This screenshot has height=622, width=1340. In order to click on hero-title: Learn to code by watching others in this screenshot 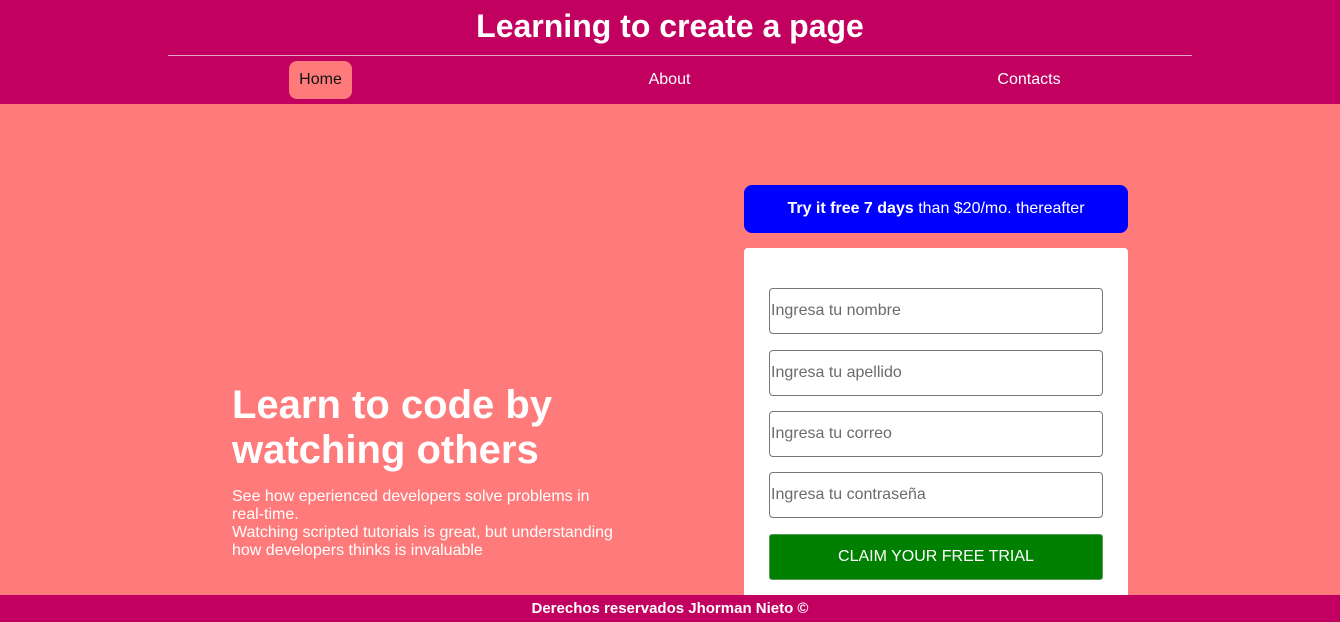, I will do `click(392, 427)`.